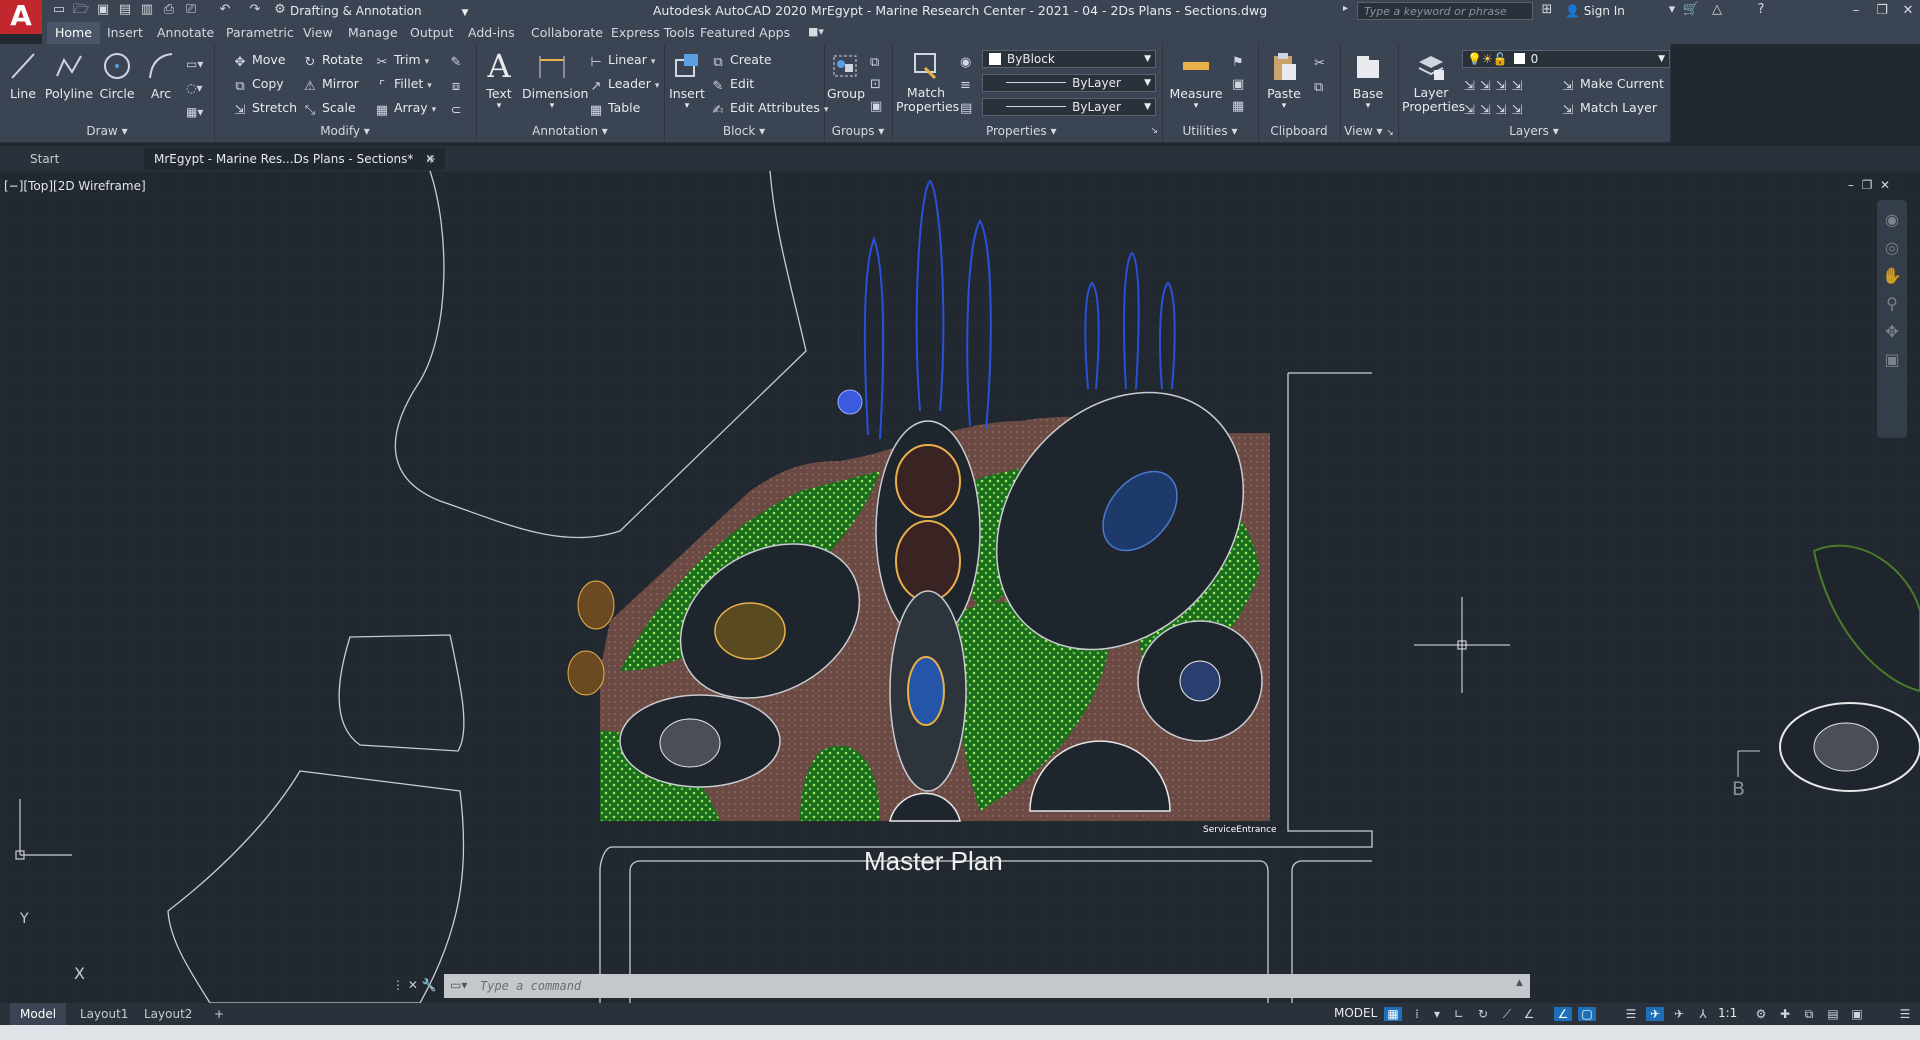 The image size is (1920, 1040). Describe the element at coordinates (69, 75) in the screenshot. I see `polyline-button: Polyline` at that location.